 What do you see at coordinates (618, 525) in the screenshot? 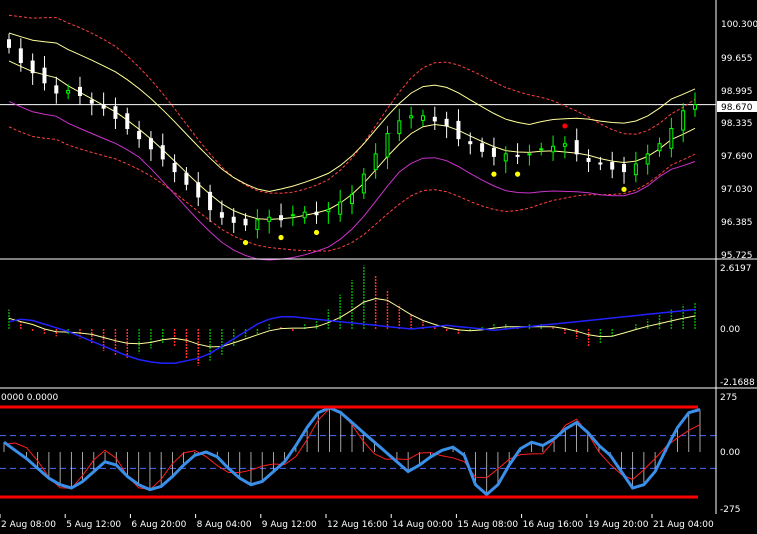
I see `time-label: 19 Aug 20:00` at bounding box center [618, 525].